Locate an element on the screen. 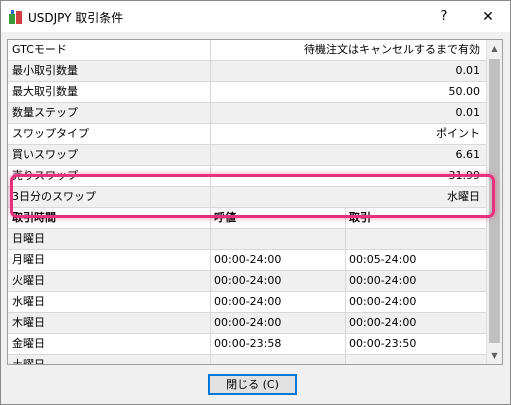 The width and height of the screenshot is (511, 405). schedule-row-wednesday: 水曜日 00:00-24:00 00:00-24:00 is located at coordinates (247, 302).